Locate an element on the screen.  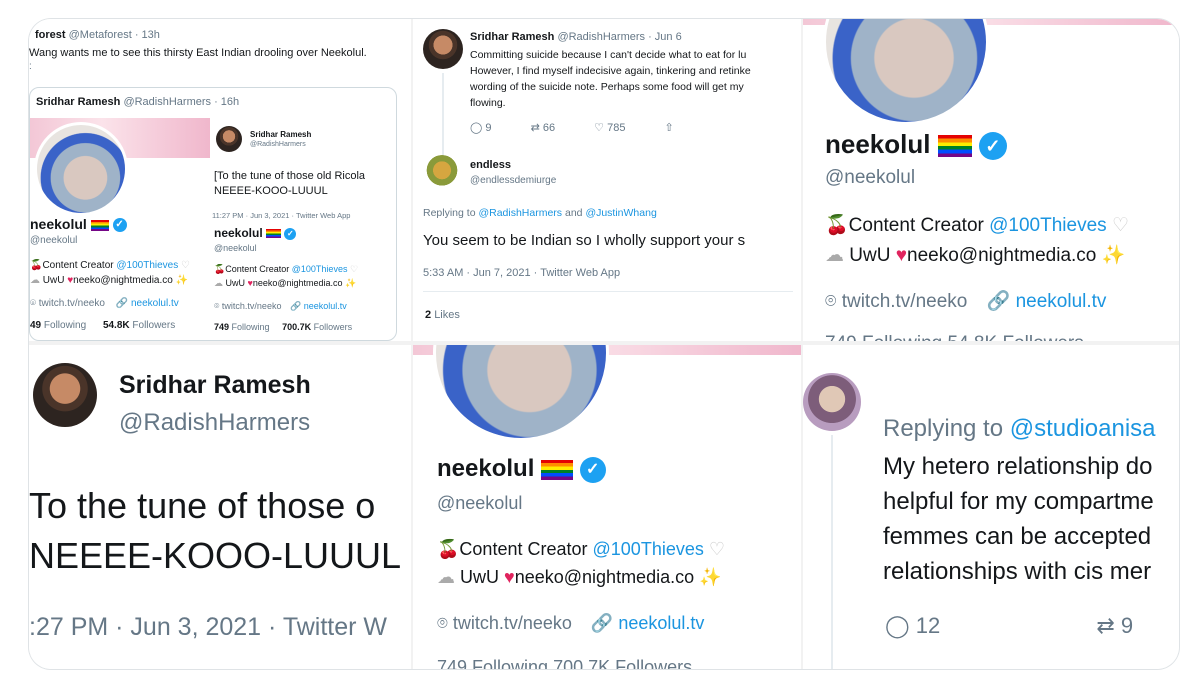
inner-profile-handle: @neekolul is located at coordinates (235, 248).